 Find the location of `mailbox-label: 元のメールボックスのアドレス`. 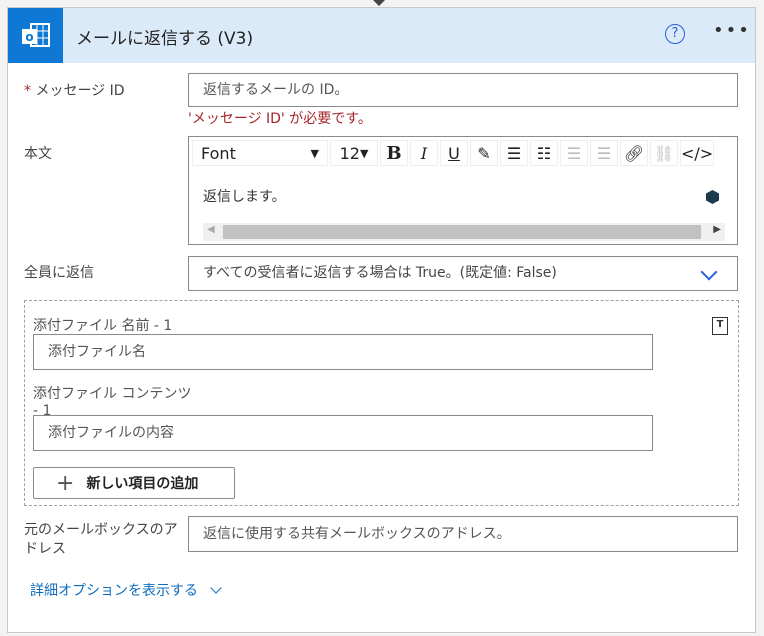

mailbox-label: 元のメールボックスのアドレス is located at coordinates (101, 539).